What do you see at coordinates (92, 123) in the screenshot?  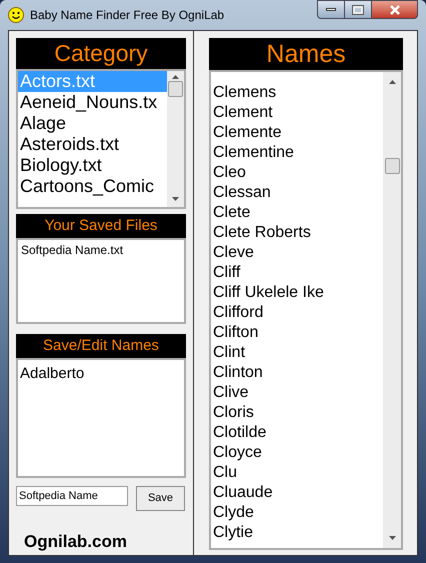 I see `category-item: Alage` at bounding box center [92, 123].